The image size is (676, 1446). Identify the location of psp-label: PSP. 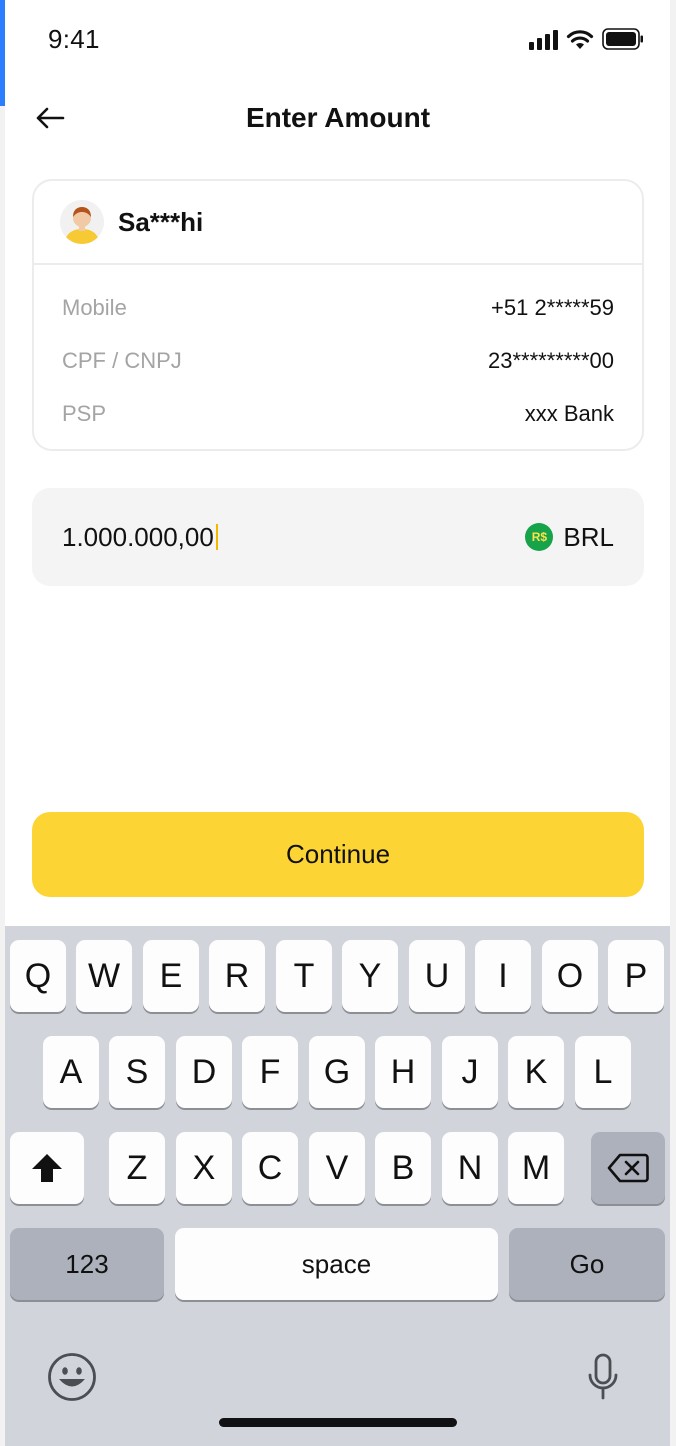
(84, 413).